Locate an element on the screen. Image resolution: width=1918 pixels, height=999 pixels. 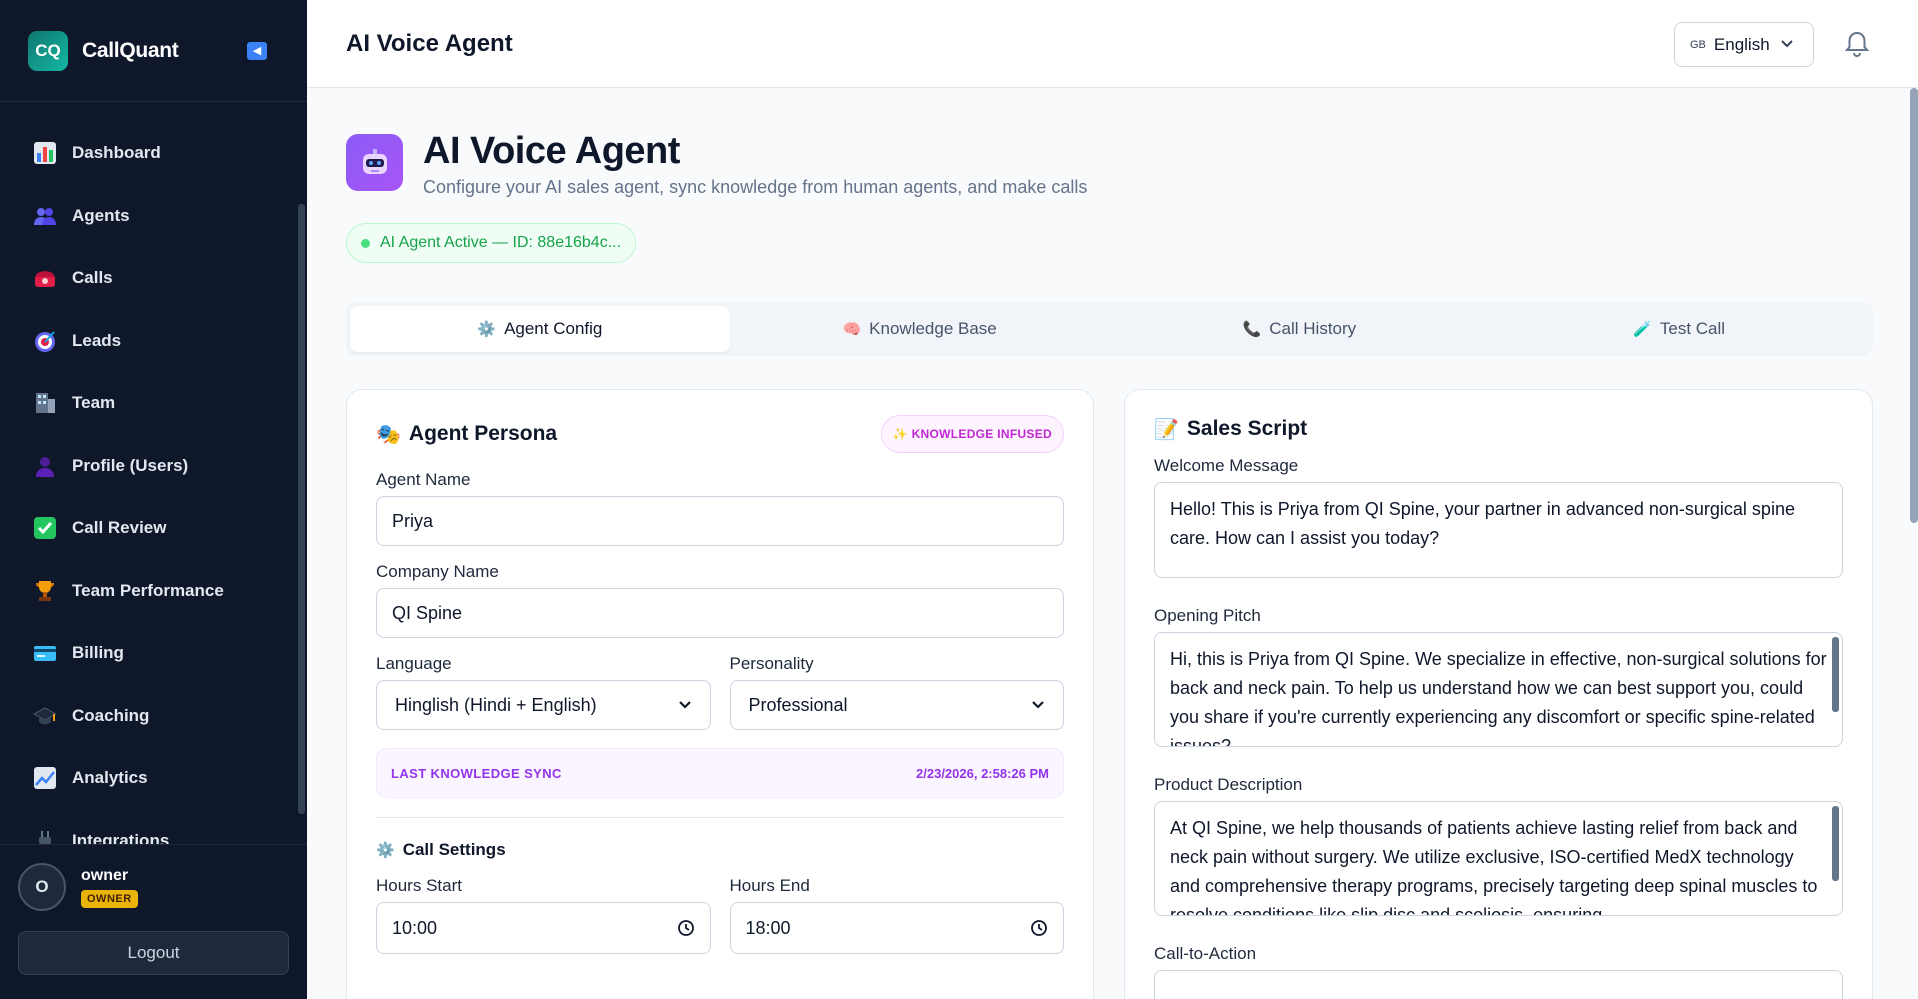
sidebar-item-coaching: Coaching is located at coordinates (153, 716).